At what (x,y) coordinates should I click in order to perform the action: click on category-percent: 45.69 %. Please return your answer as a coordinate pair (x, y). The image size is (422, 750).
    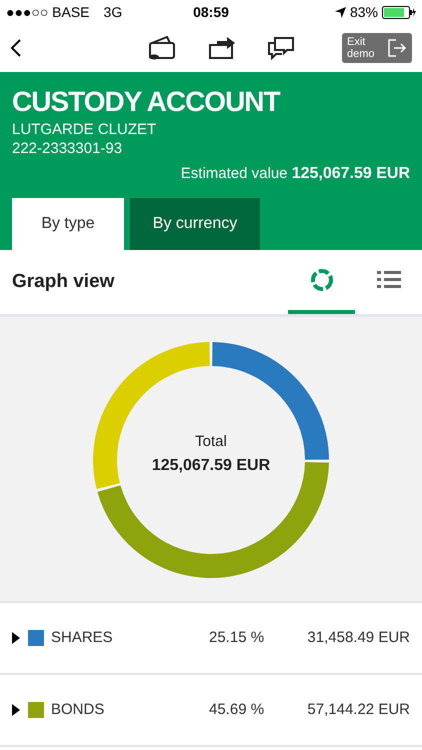
    Looking at the image, I should click on (237, 710).